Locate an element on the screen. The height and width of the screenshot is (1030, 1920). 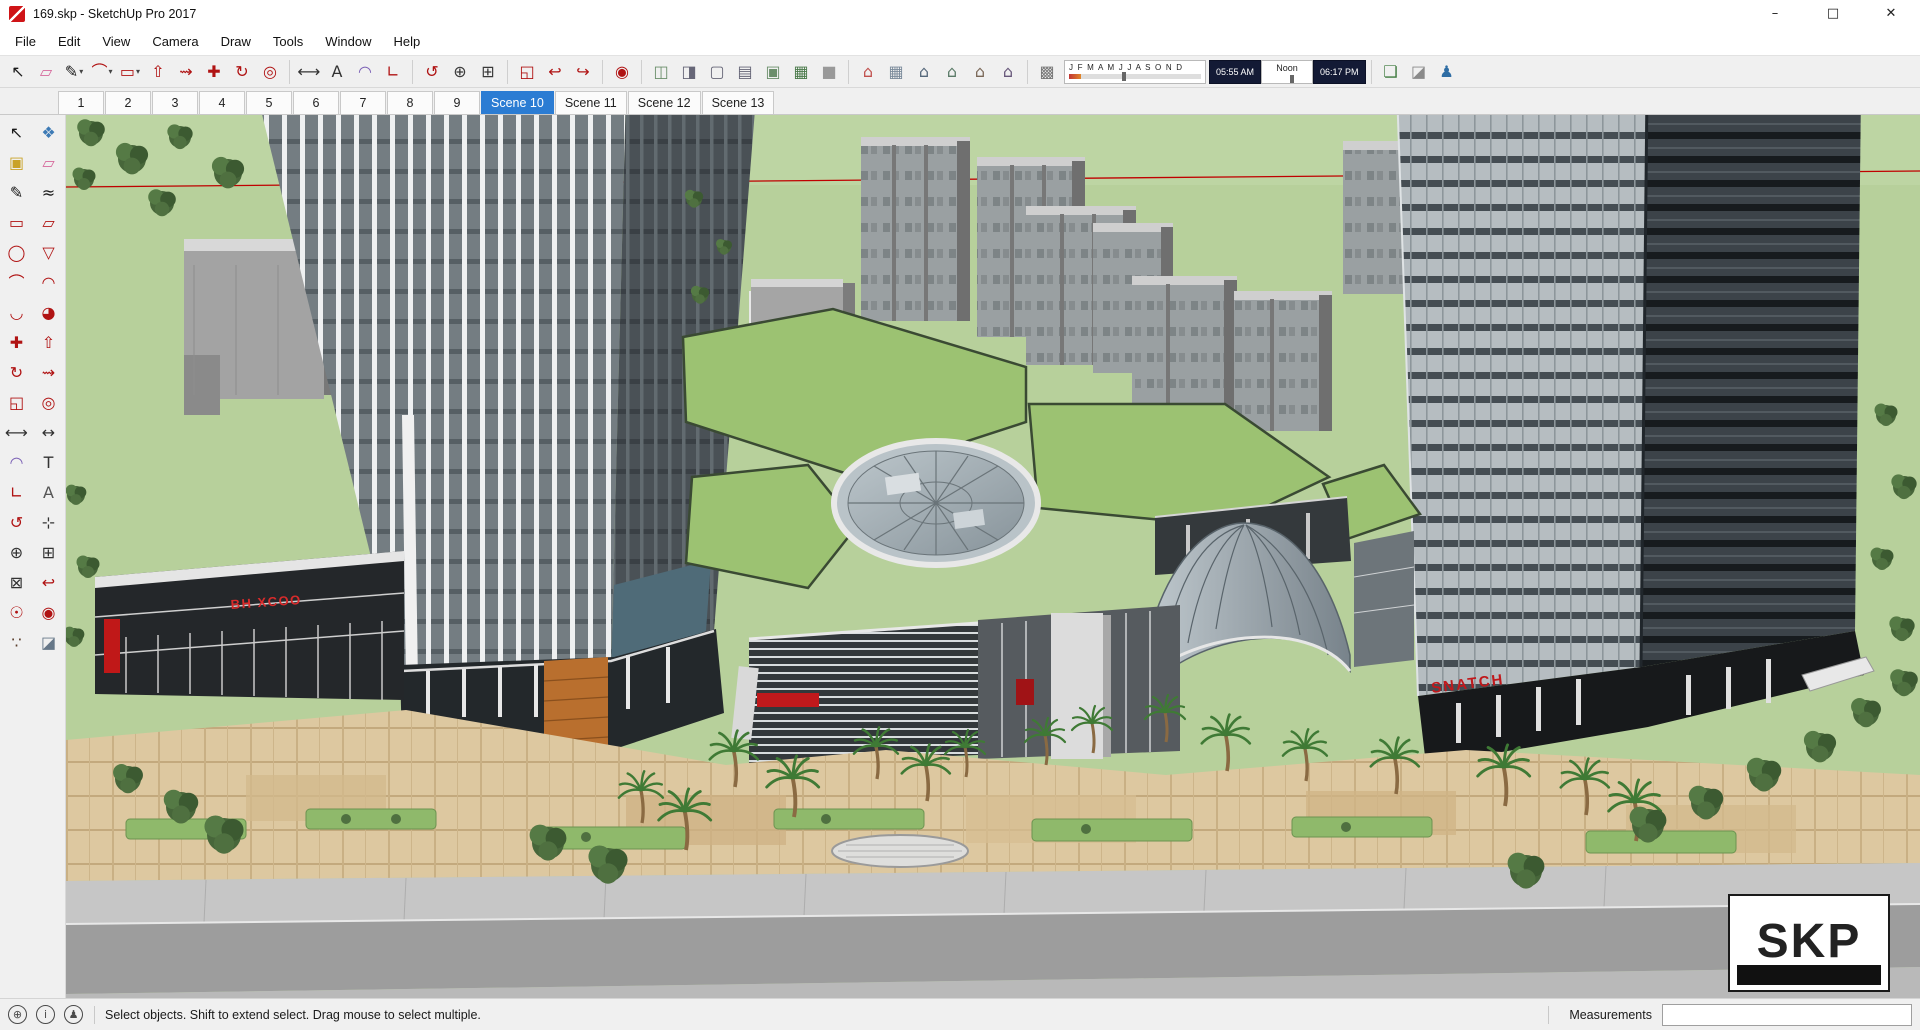
shadow-time-thumb is located at coordinates (1291, 78).